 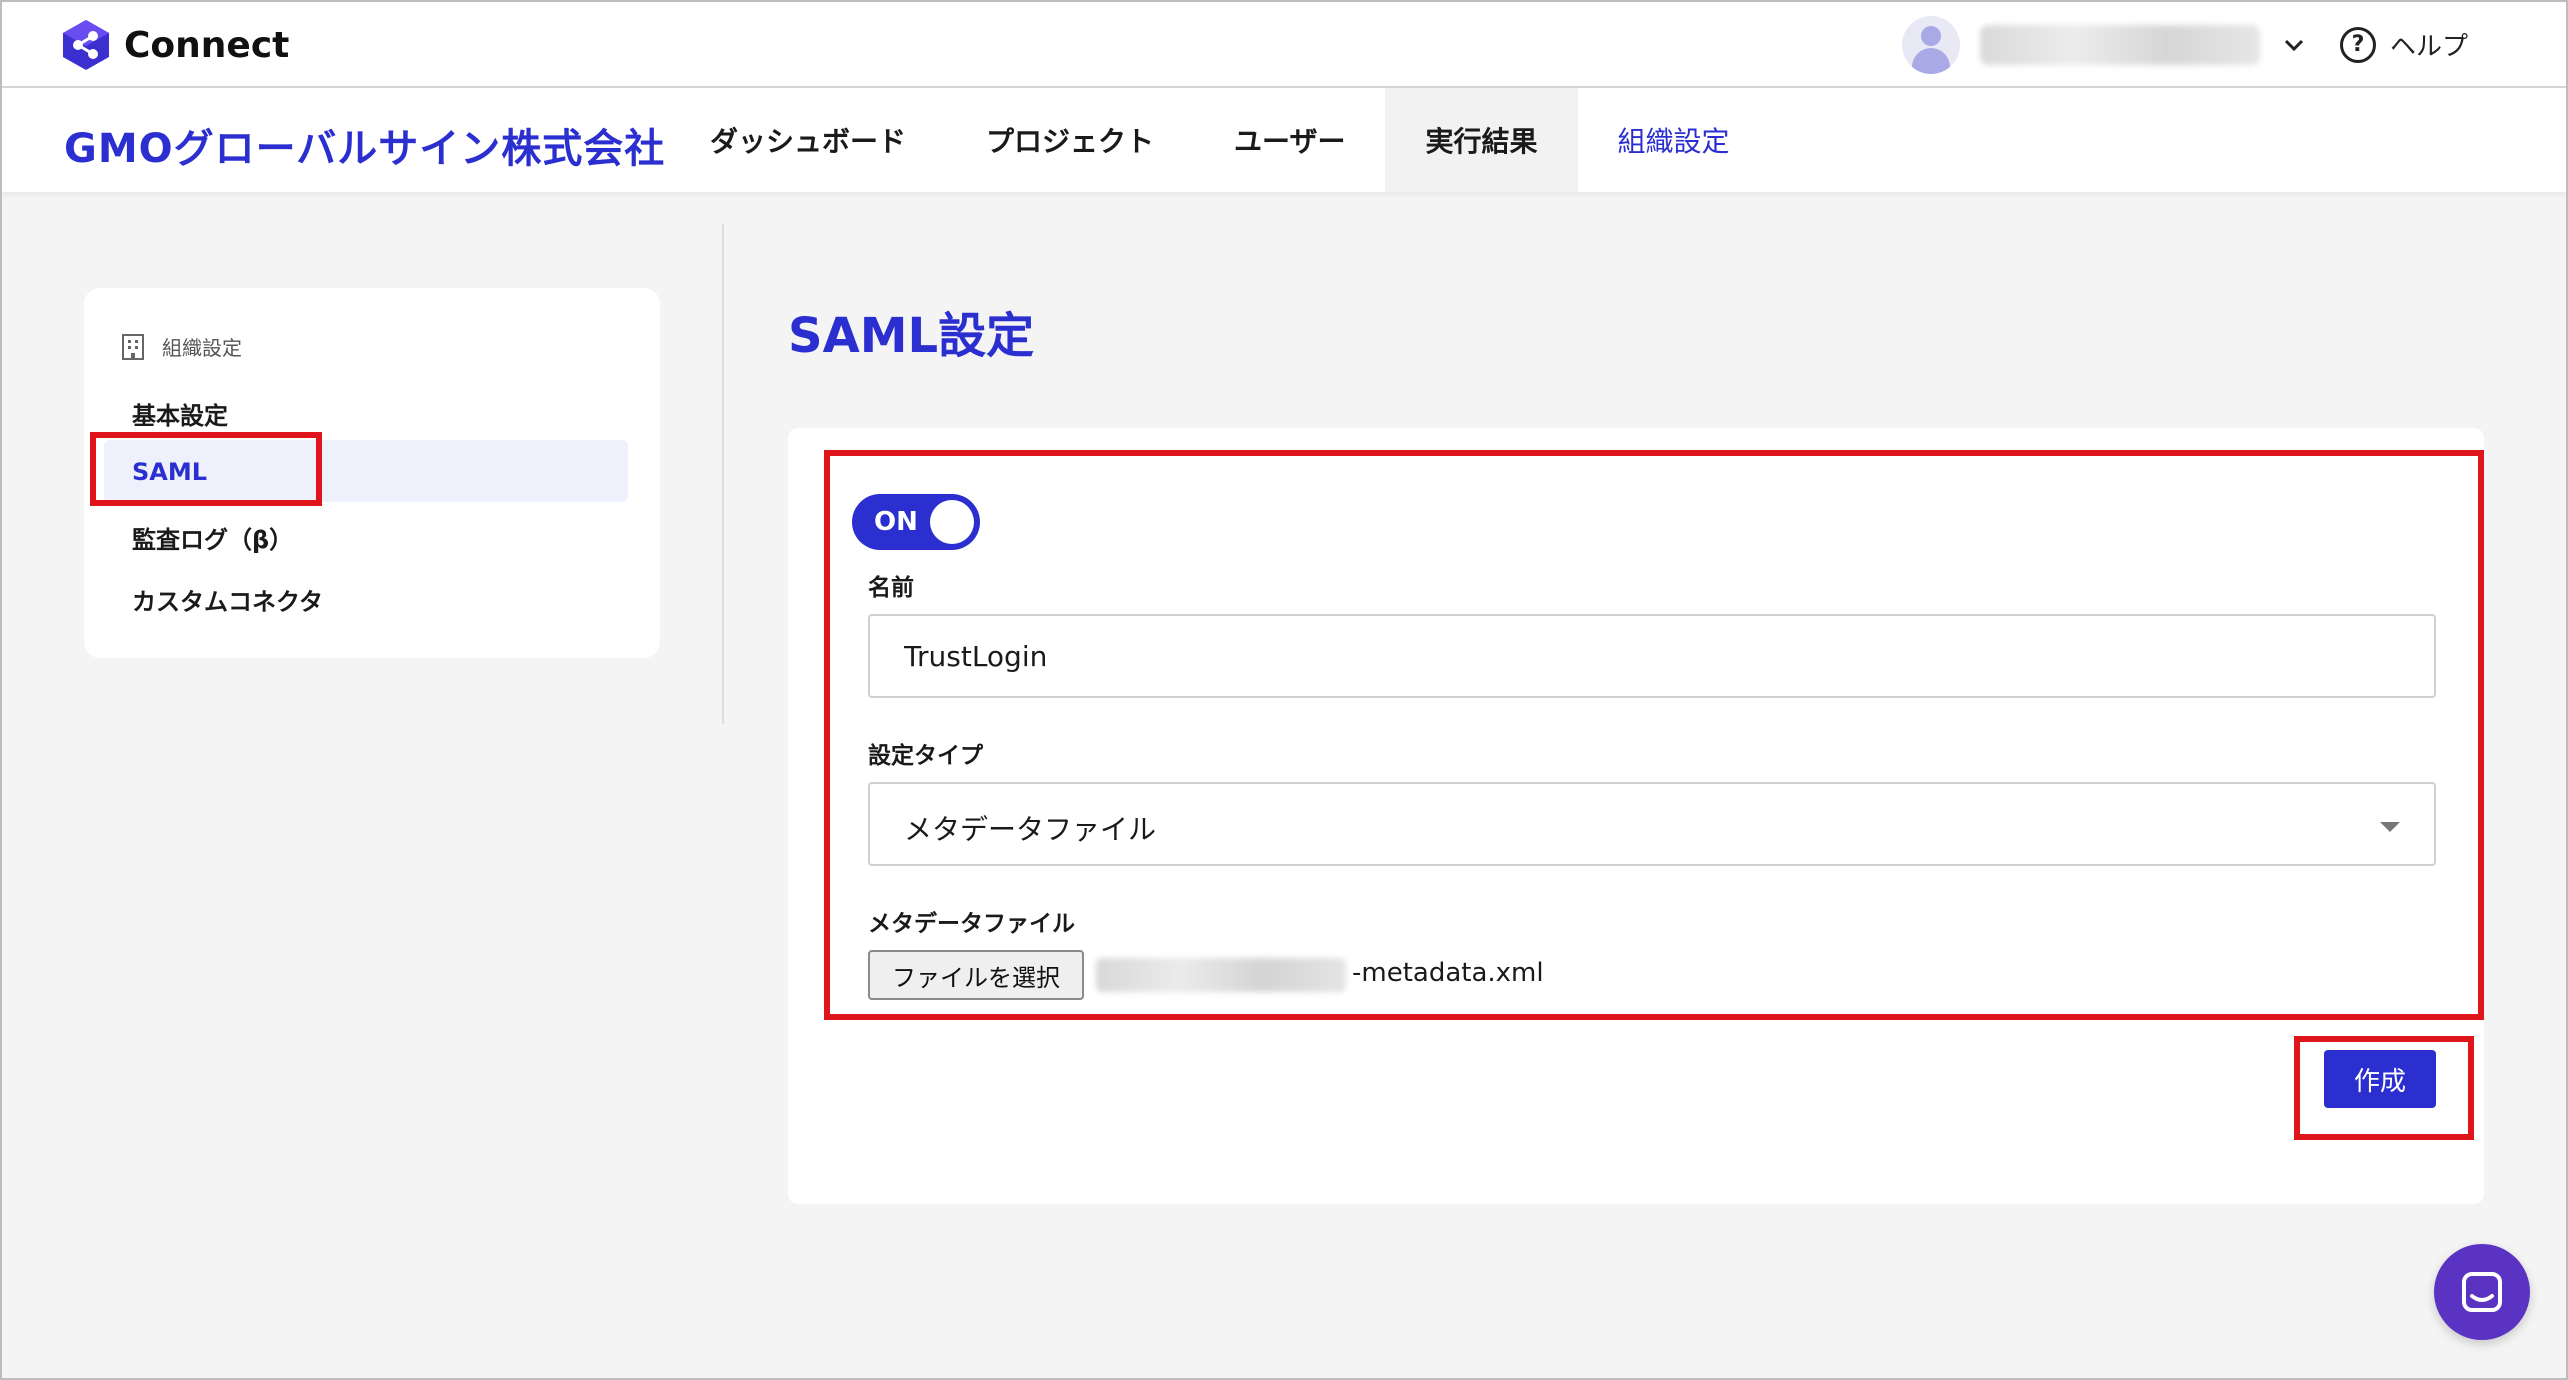 What do you see at coordinates (180, 413) in the screenshot?
I see `sidebar-item-basic: 基本設定` at bounding box center [180, 413].